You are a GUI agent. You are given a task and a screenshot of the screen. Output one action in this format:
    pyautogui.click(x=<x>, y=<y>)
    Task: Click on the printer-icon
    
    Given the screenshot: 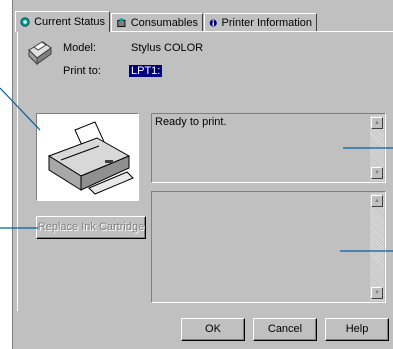 What is the action you would take?
    pyautogui.click(x=40, y=53)
    